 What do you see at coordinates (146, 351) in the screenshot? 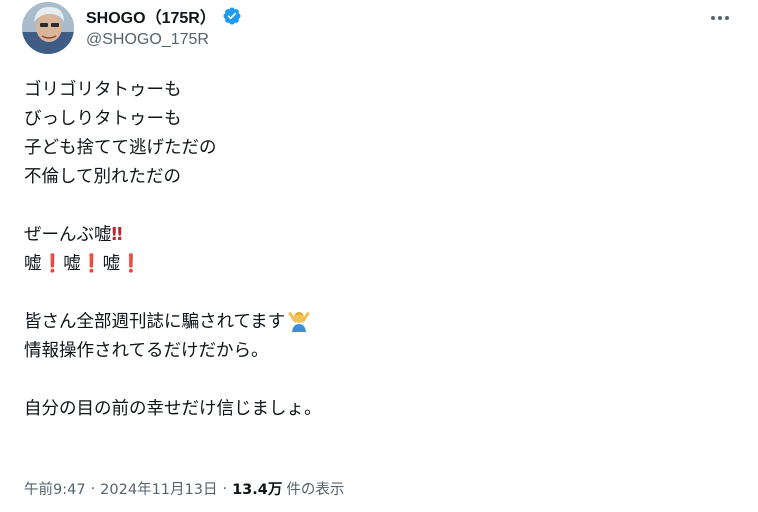
I see `tweet-line: 情報操作されてるだけだから。` at bounding box center [146, 351].